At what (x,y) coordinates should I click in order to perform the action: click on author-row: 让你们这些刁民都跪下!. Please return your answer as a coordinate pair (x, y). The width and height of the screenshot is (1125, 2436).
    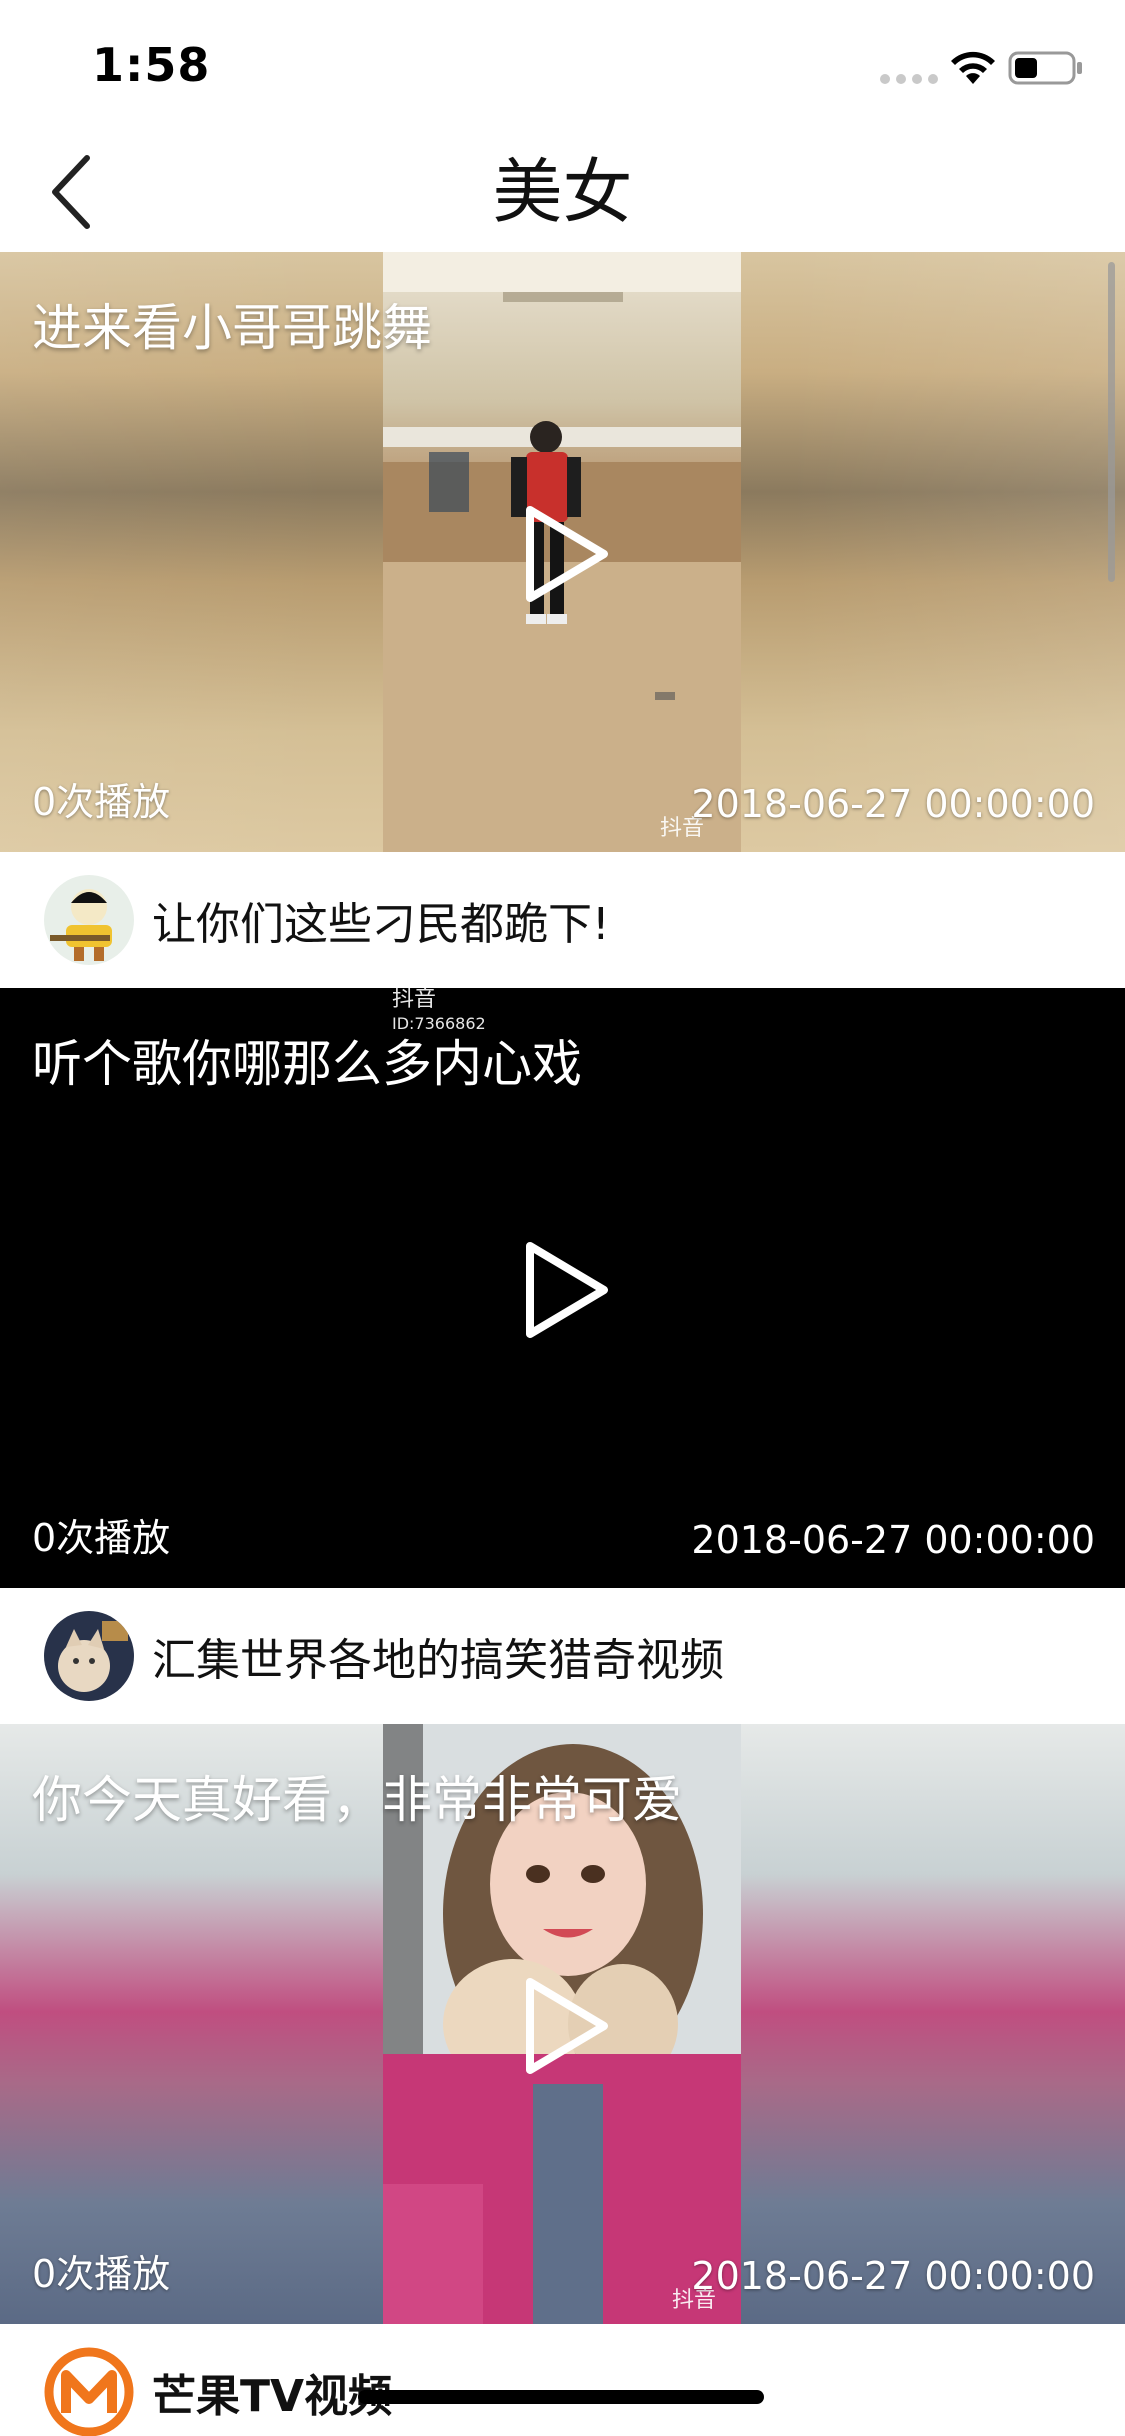
    Looking at the image, I should click on (562, 920).